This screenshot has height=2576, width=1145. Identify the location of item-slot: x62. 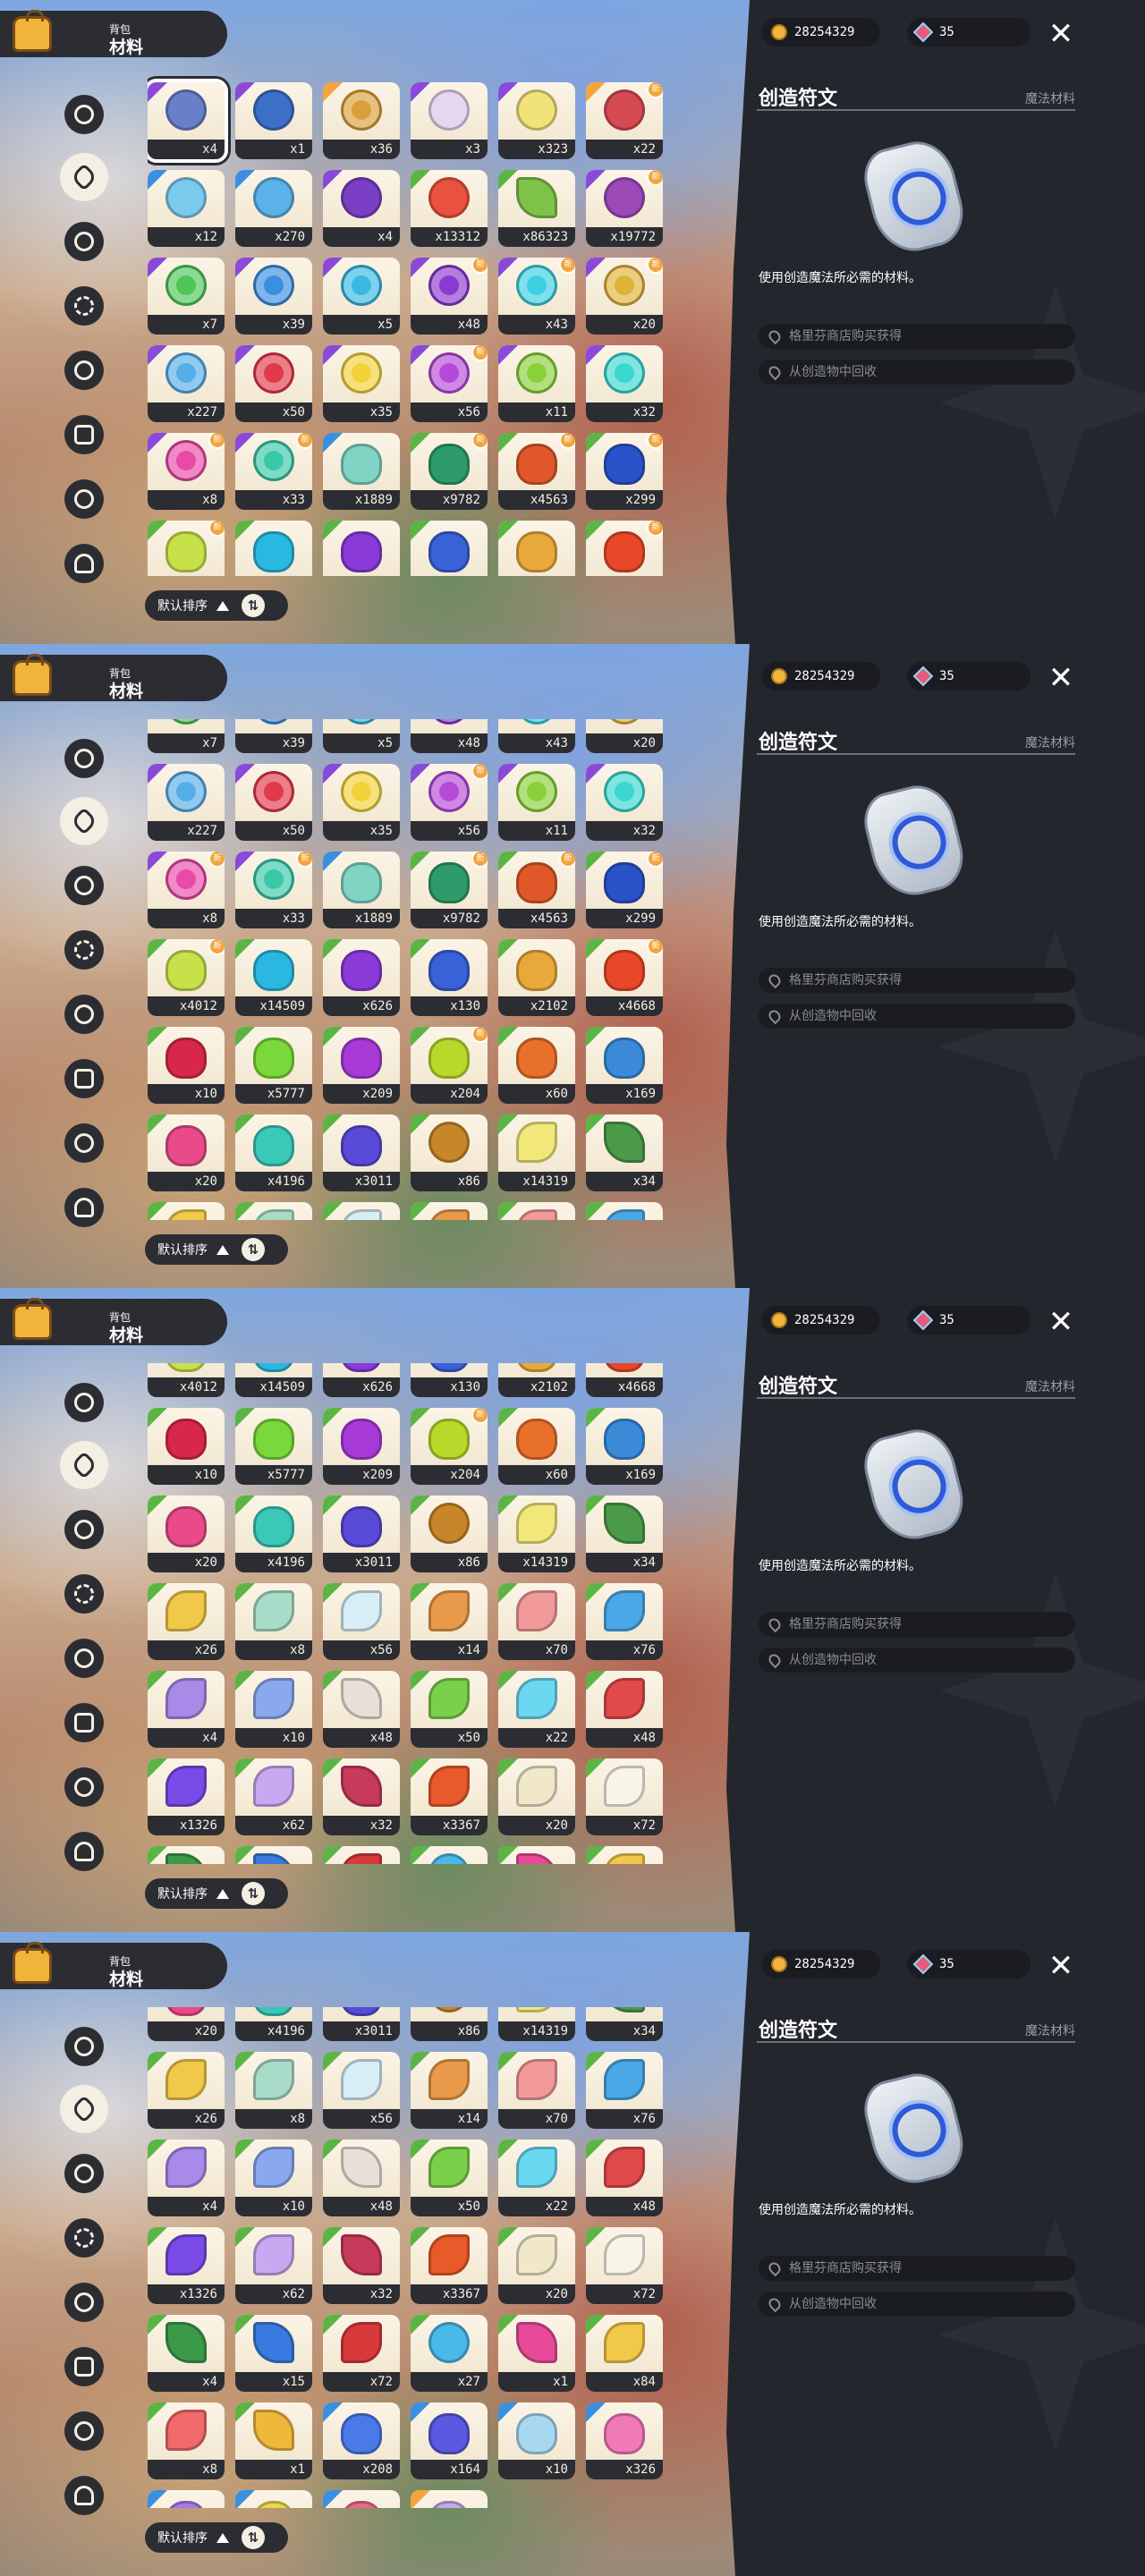
(273, 1796).